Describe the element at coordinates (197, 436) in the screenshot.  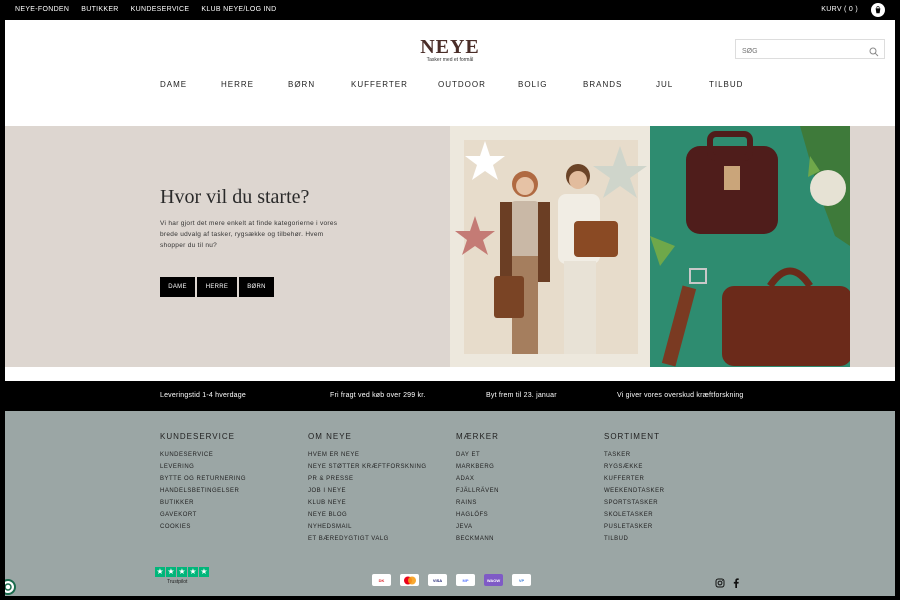
I see `footer-column-title: KUNDESERVICE` at that location.